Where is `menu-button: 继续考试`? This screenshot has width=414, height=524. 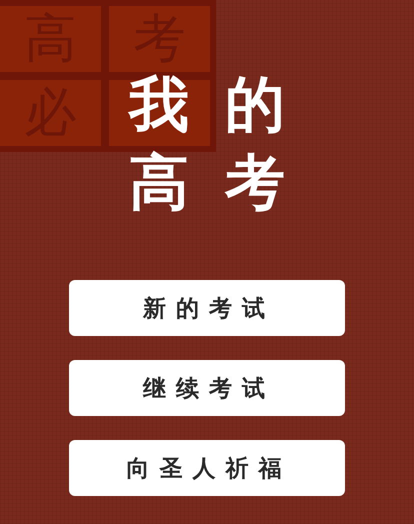
menu-button: 继续考试 is located at coordinates (207, 388).